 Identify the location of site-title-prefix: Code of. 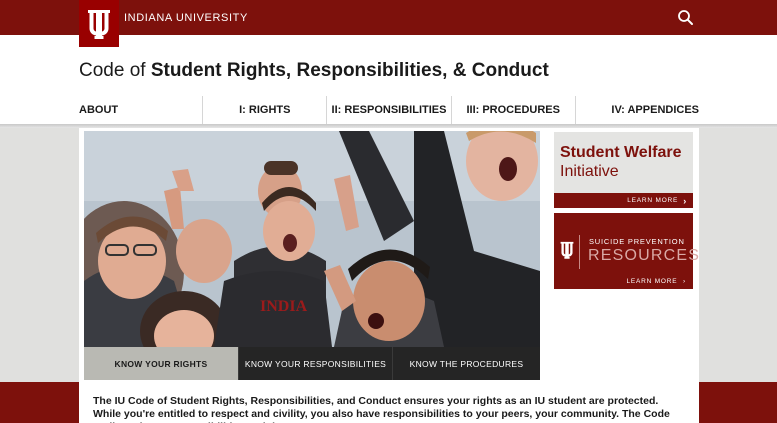
(112, 70).